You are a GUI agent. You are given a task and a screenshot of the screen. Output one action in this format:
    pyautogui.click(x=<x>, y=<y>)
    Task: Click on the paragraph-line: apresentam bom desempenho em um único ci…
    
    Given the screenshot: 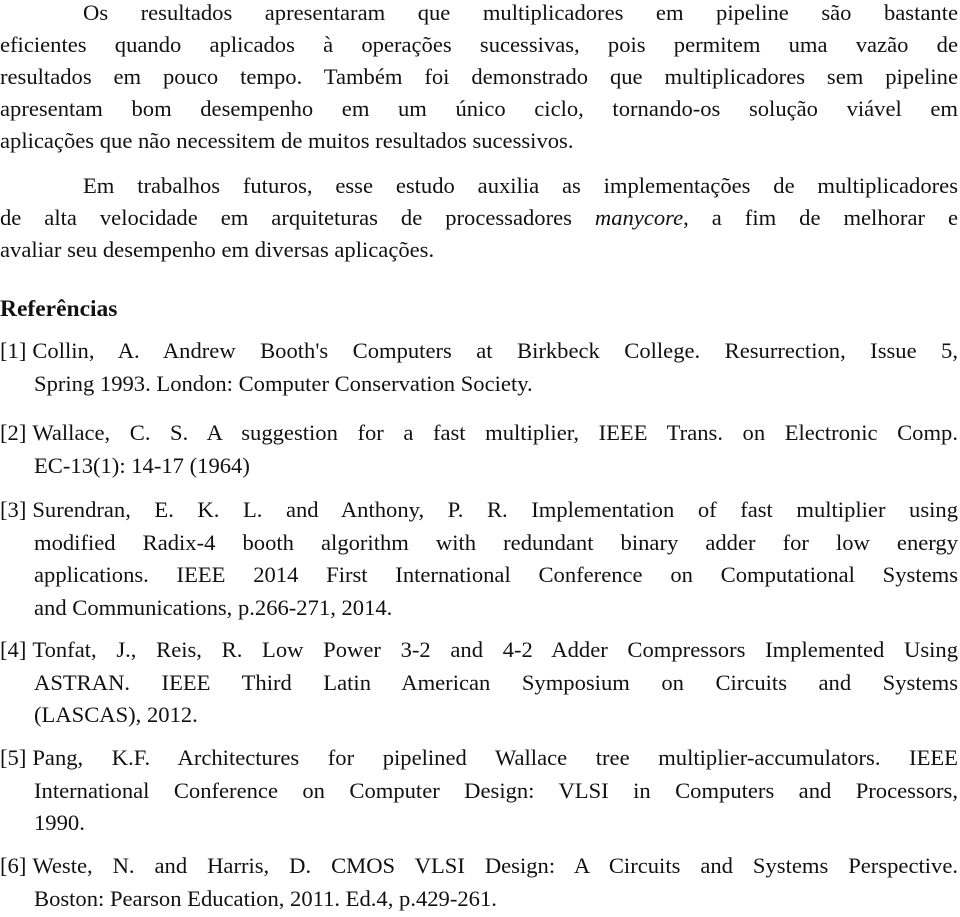 What is the action you would take?
    pyautogui.click(x=479, y=108)
    